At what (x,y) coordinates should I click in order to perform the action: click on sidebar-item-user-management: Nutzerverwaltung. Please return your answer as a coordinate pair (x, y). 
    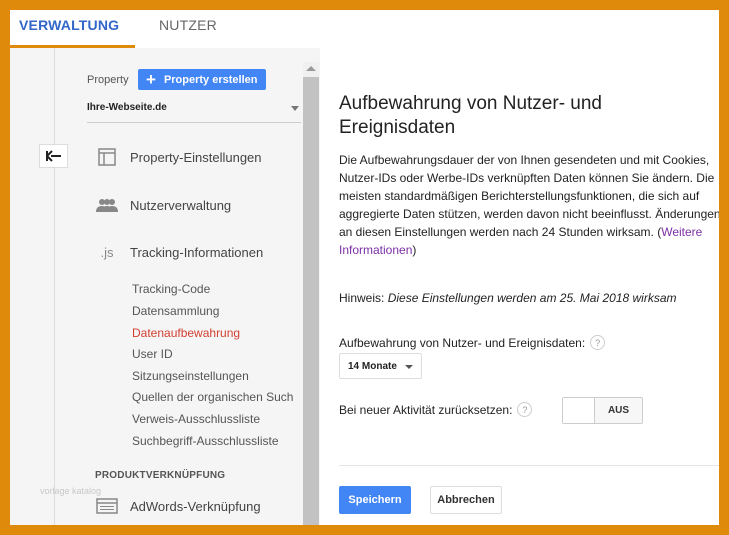
    Looking at the image, I should click on (163, 205).